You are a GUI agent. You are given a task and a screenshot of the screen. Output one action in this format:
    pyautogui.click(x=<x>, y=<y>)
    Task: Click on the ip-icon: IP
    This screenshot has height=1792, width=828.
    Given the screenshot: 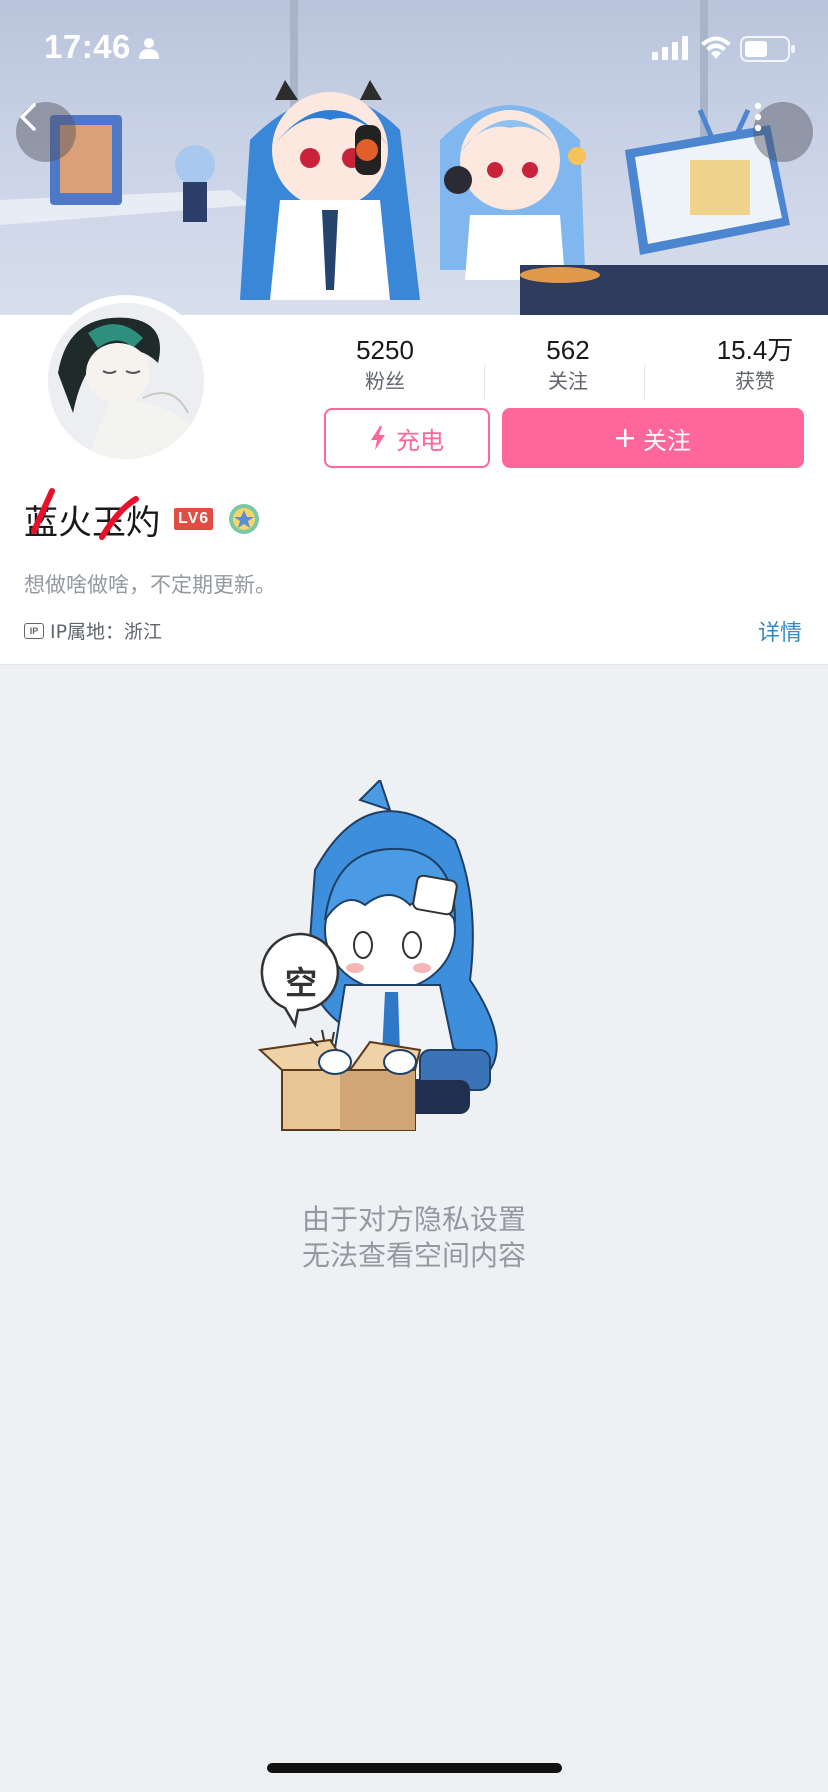 What is the action you would take?
    pyautogui.click(x=34, y=630)
    